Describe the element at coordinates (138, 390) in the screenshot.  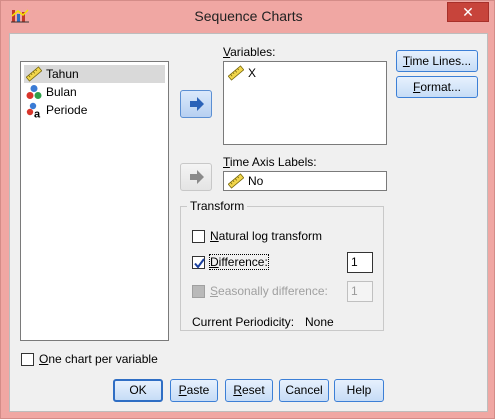
I see `ok-button: OK` at that location.